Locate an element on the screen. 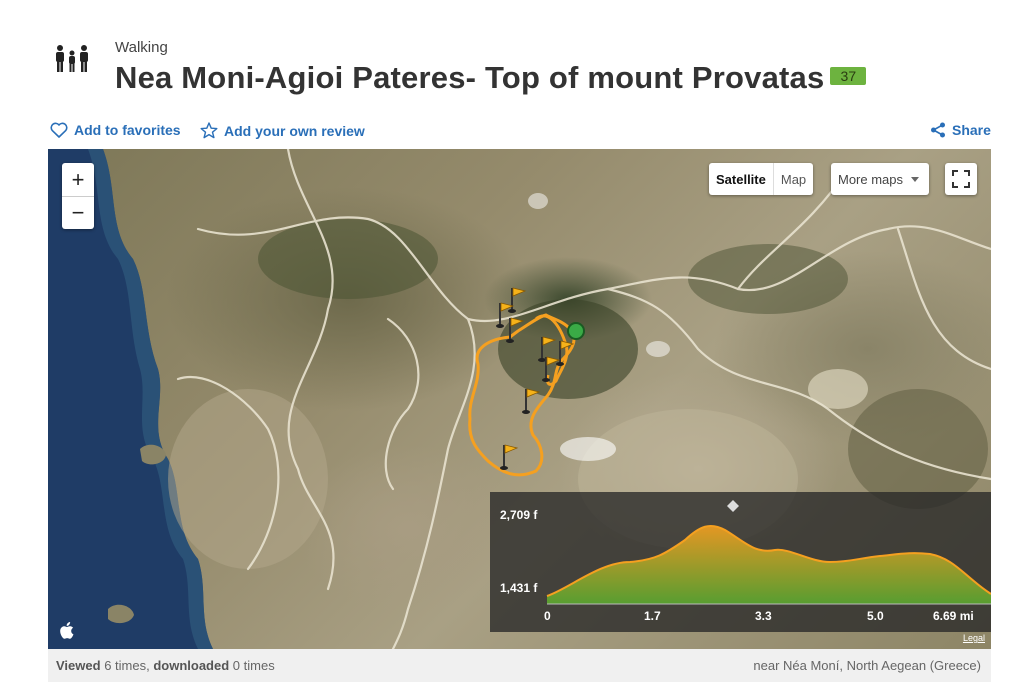  add-review-link: Add your own review is located at coordinates (282, 130).